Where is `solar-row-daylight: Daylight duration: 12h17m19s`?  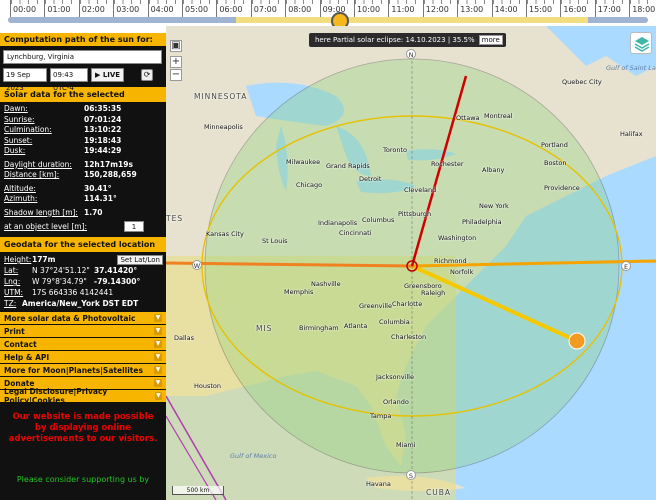
solar-row-daylight: Daylight duration: 12h17m19s is located at coordinates (68, 164).